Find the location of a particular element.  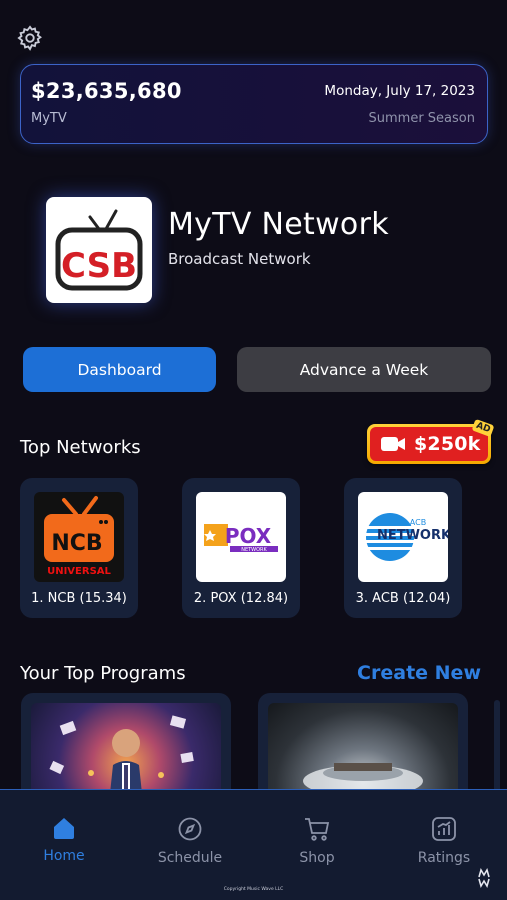

nav-schedule-label: Schedule is located at coordinates (190, 858).